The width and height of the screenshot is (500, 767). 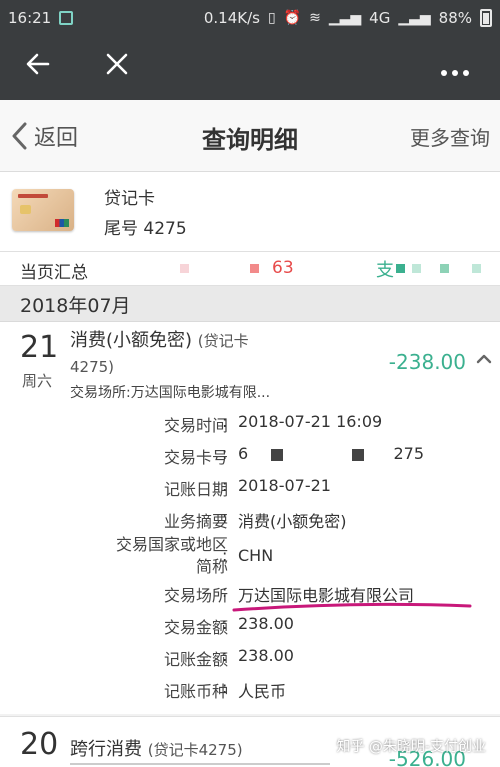 What do you see at coordinates (310, 421) in the screenshot?
I see `detail-value: 2018-07-21 16:09` at bounding box center [310, 421].